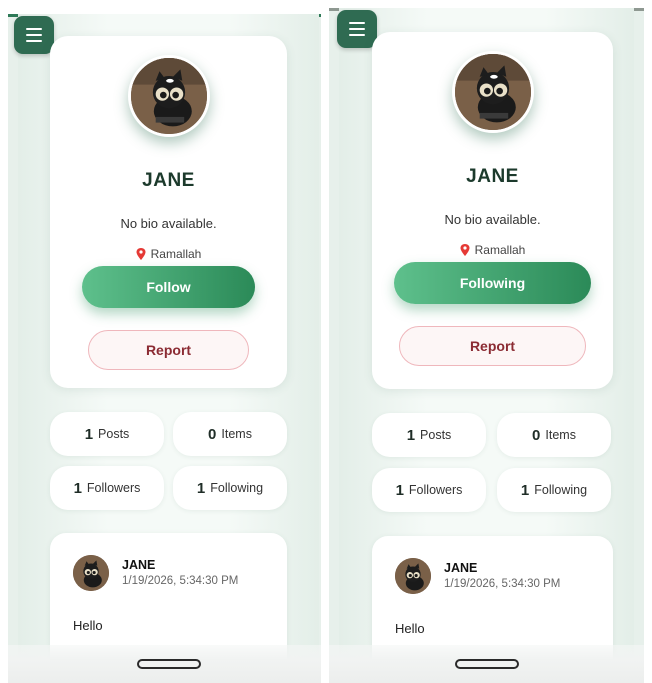 The width and height of the screenshot is (652, 683). I want to click on following-button: Following, so click(492, 283).